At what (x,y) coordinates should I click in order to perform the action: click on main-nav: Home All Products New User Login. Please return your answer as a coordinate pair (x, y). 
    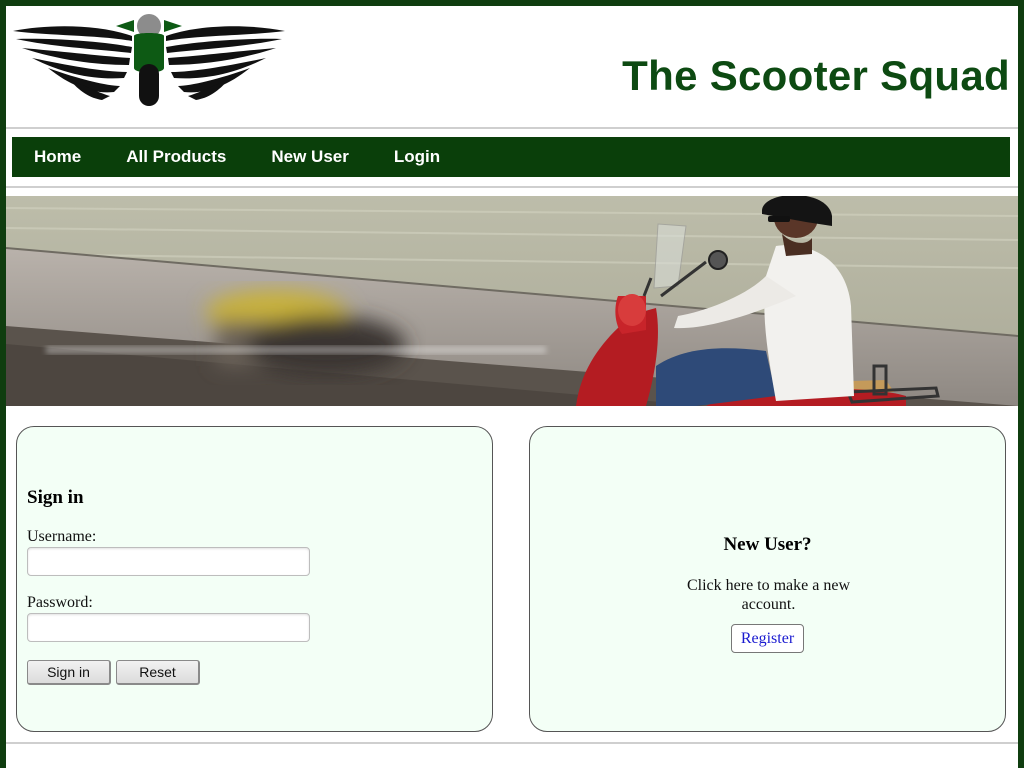
    Looking at the image, I should click on (511, 157).